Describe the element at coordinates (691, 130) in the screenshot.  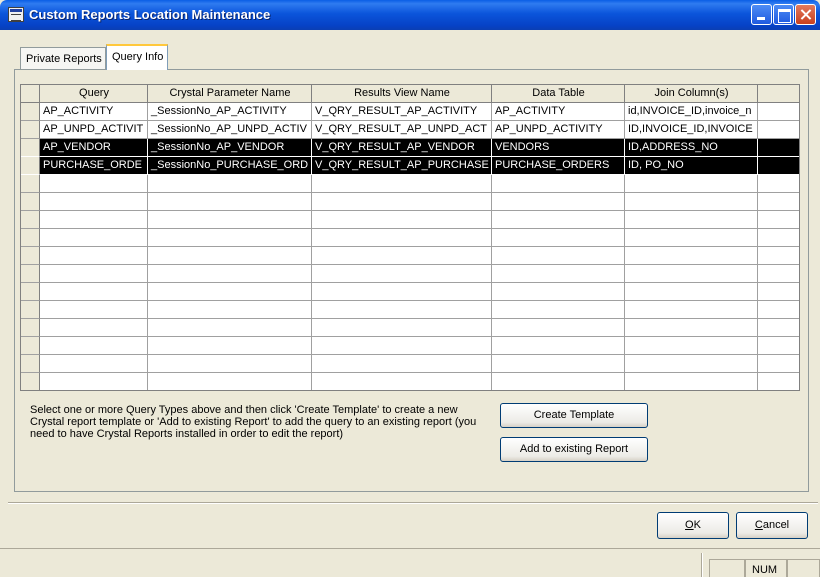
I see `cell-join-columns: ID,INVOICE_ID,INVOICE` at that location.